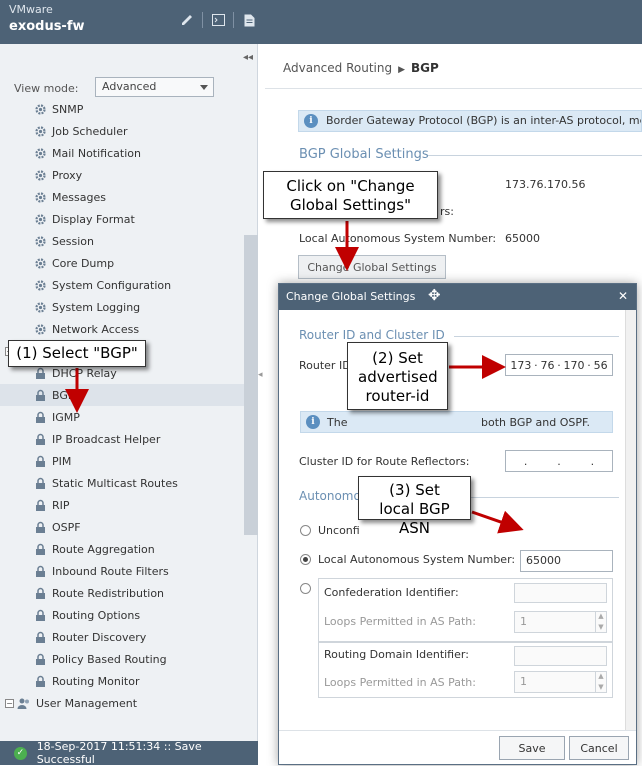  Describe the element at coordinates (305, 588) in the screenshot. I see `confederation-radio` at that location.